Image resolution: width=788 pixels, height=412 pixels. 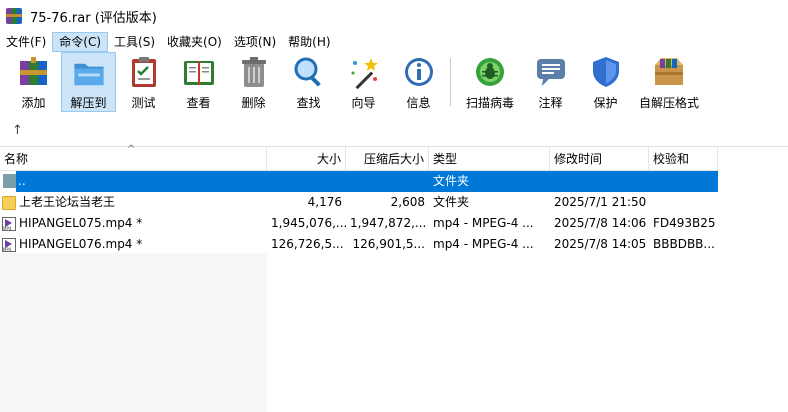 I want to click on delete-button: 删除, so click(x=253, y=82).